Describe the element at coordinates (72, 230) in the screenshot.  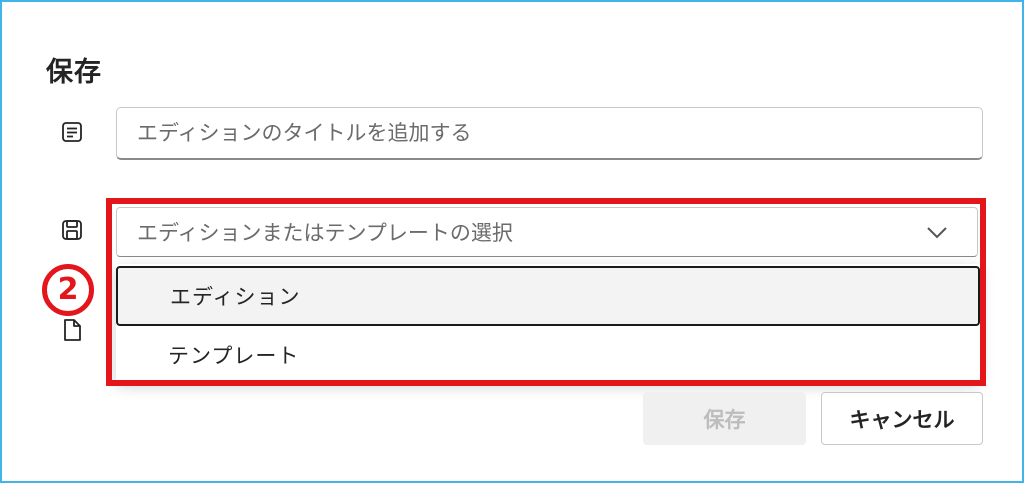
I see `save-floppy-icon` at that location.